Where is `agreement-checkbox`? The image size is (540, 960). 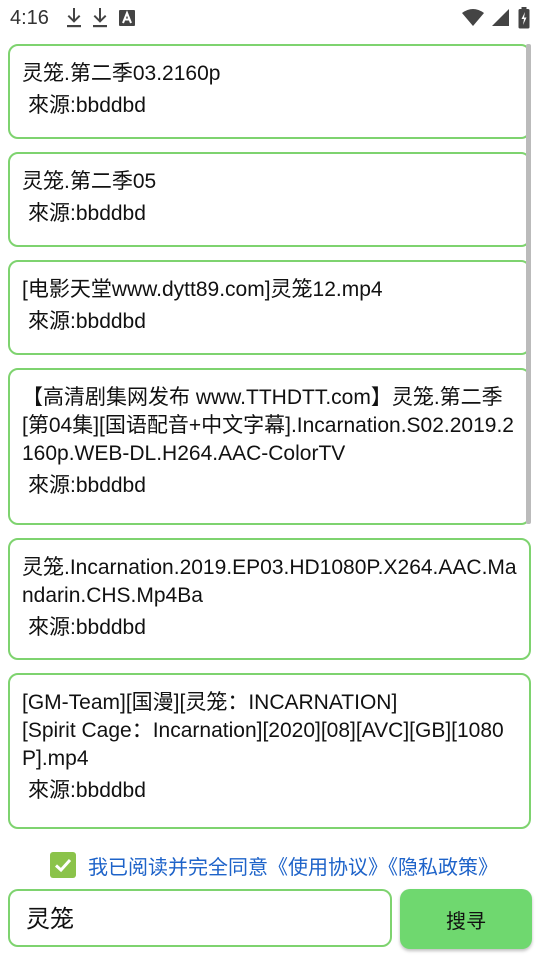
agreement-checkbox is located at coordinates (63, 865).